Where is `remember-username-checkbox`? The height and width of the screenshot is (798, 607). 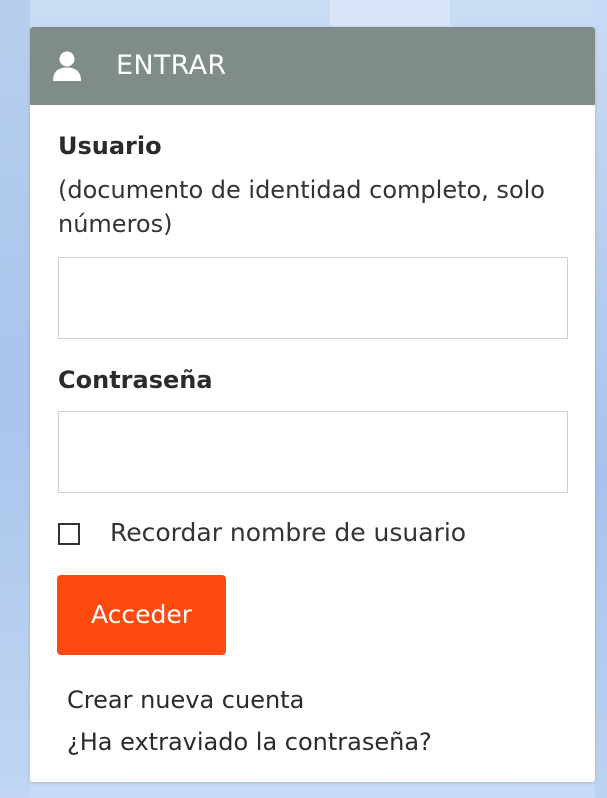 remember-username-checkbox is located at coordinates (69, 534).